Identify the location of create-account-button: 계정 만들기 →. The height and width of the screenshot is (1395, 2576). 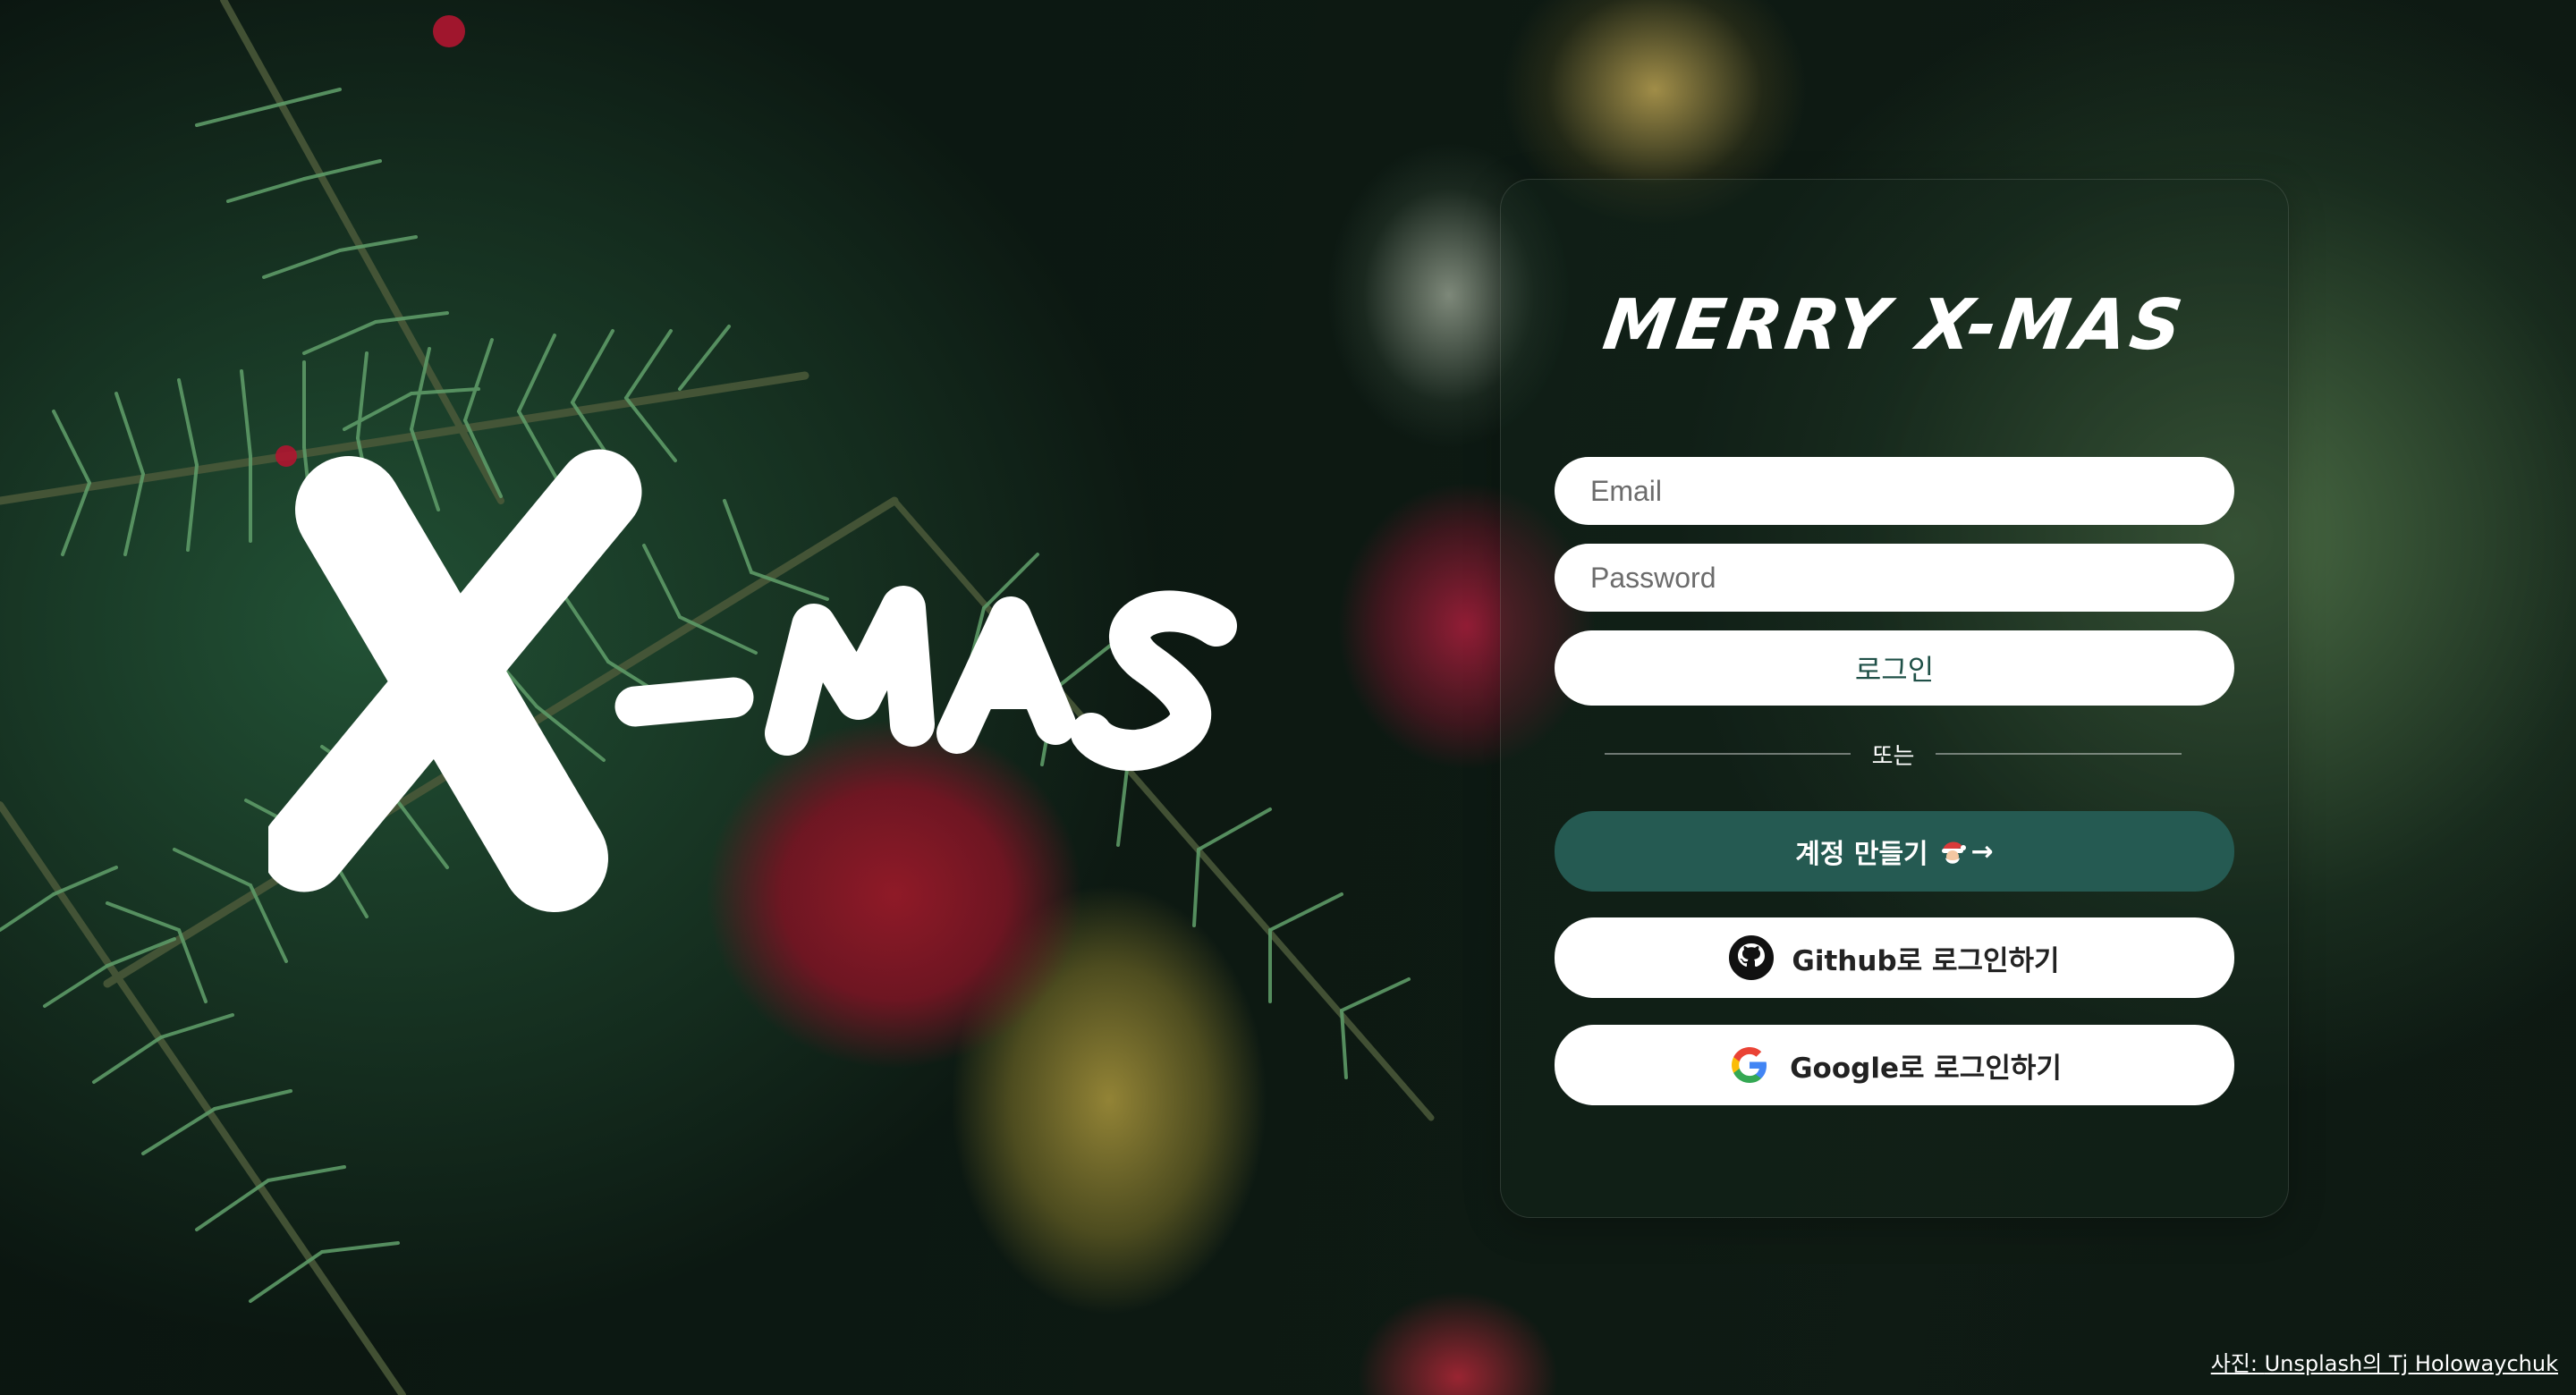
(1894, 851).